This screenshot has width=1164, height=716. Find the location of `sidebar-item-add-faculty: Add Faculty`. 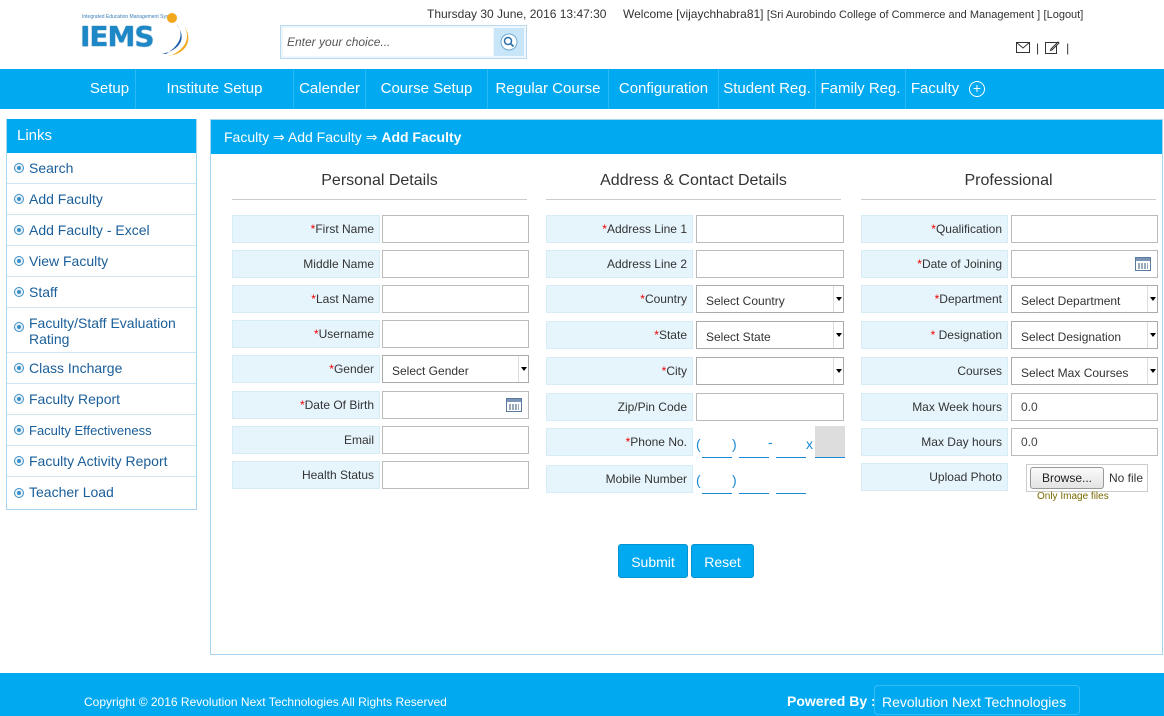

sidebar-item-add-faculty: Add Faculty is located at coordinates (101, 199).